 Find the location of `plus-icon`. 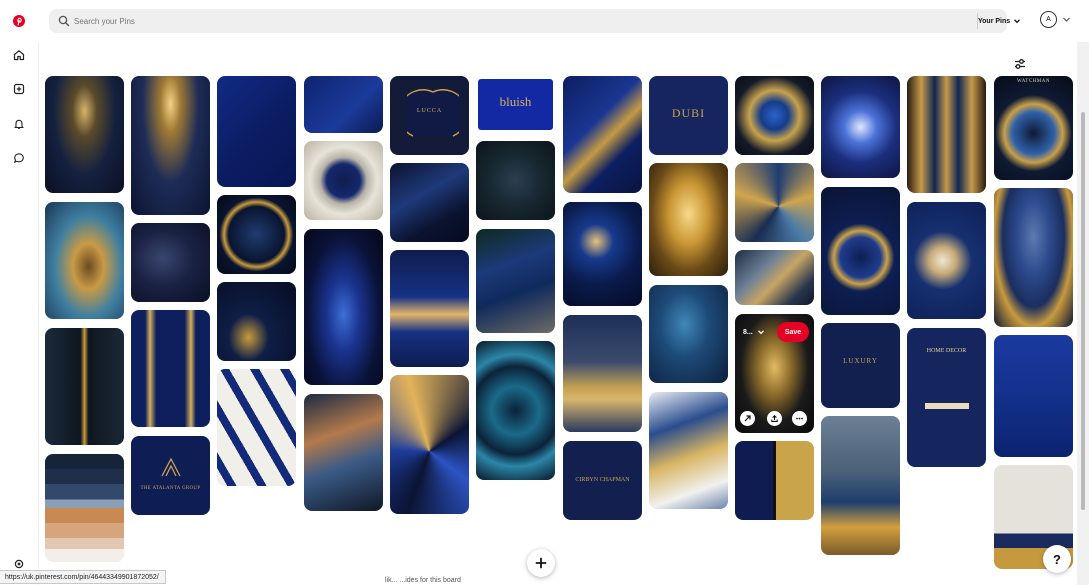

plus-icon is located at coordinates (541, 563).